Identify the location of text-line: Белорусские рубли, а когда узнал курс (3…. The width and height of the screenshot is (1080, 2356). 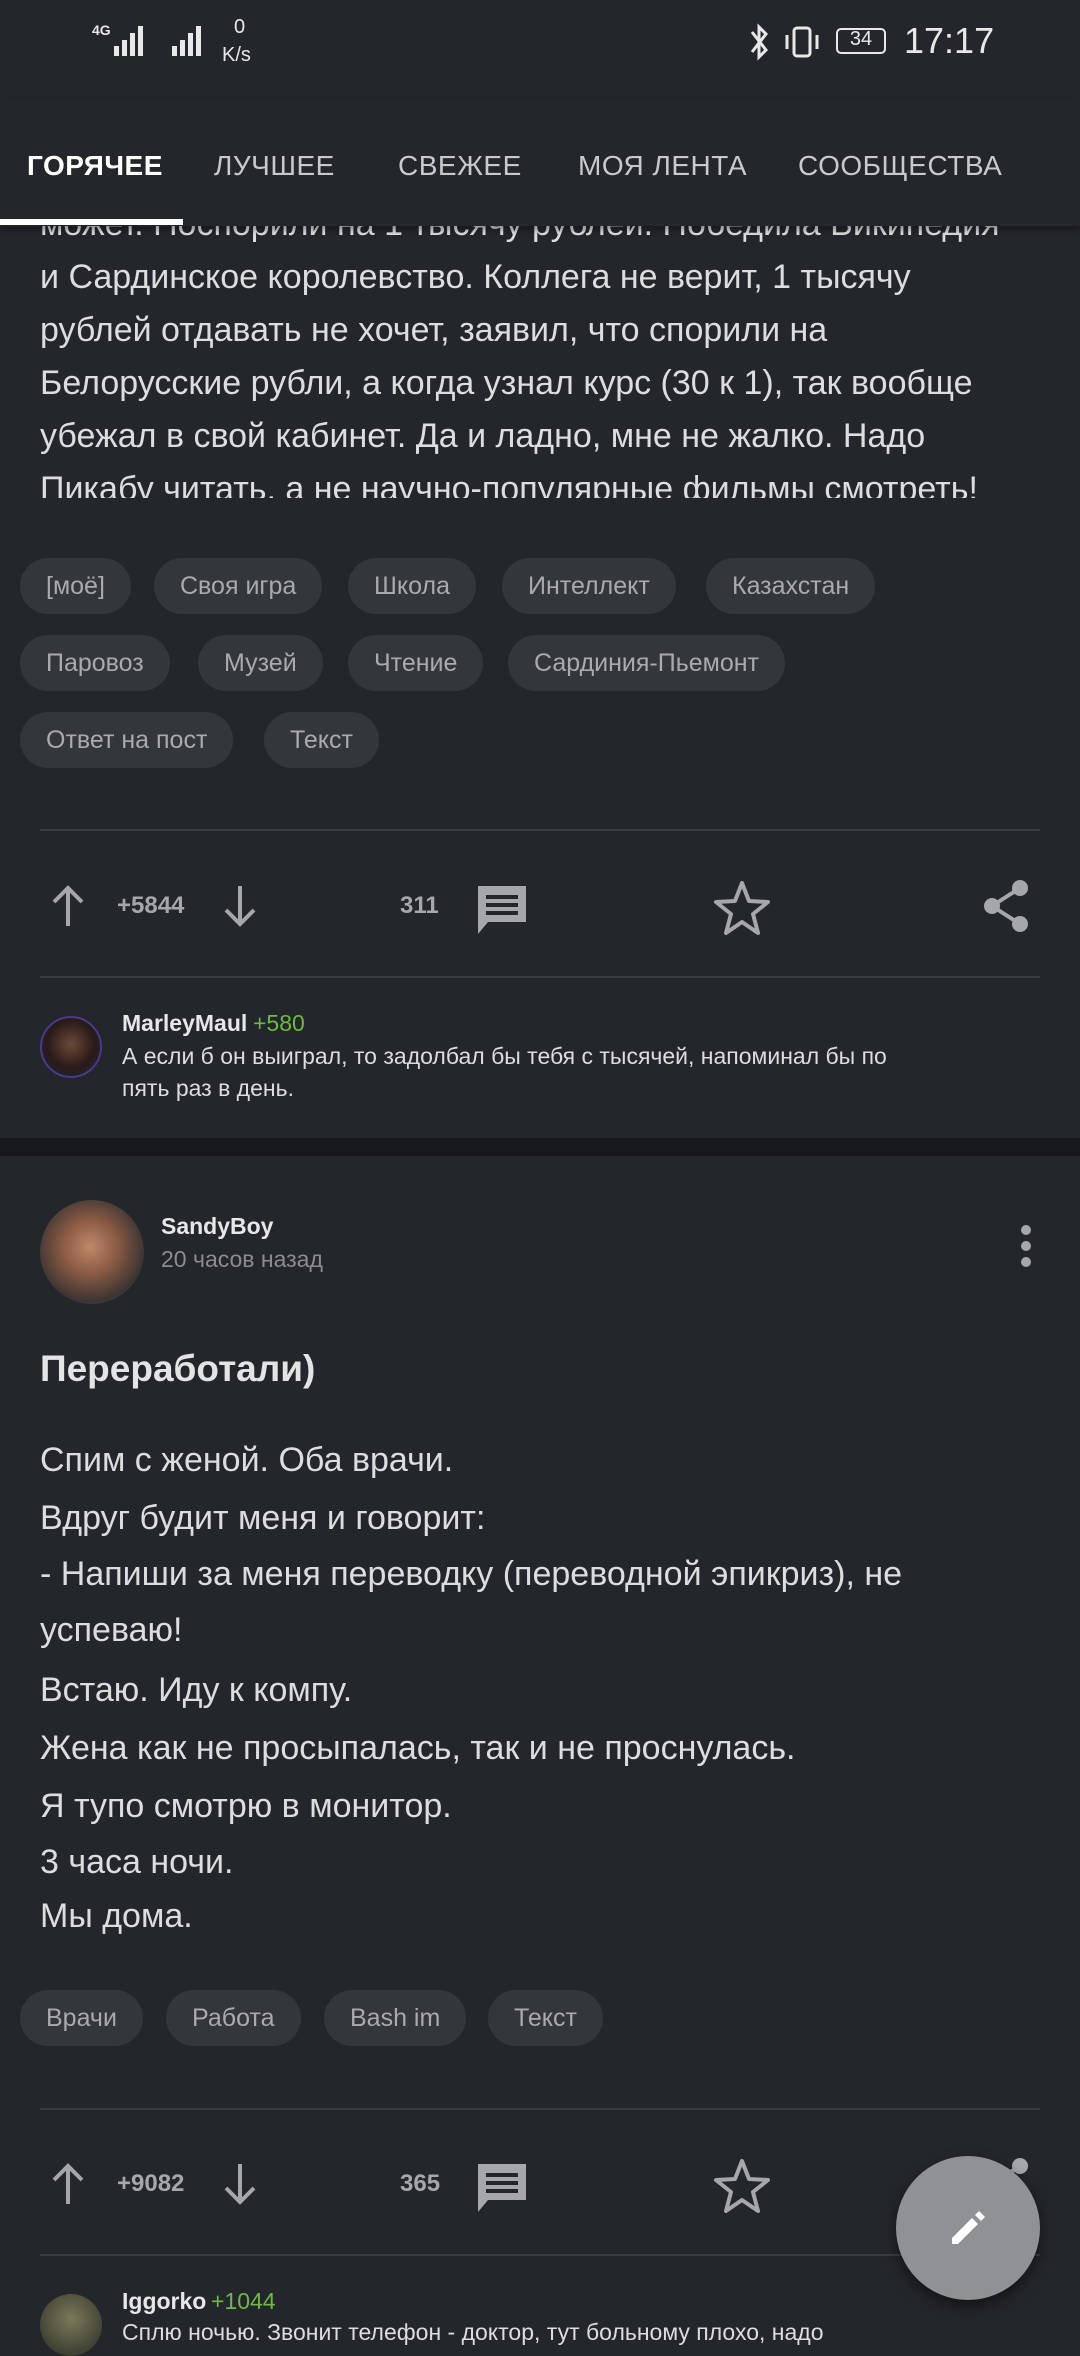
(506, 383).